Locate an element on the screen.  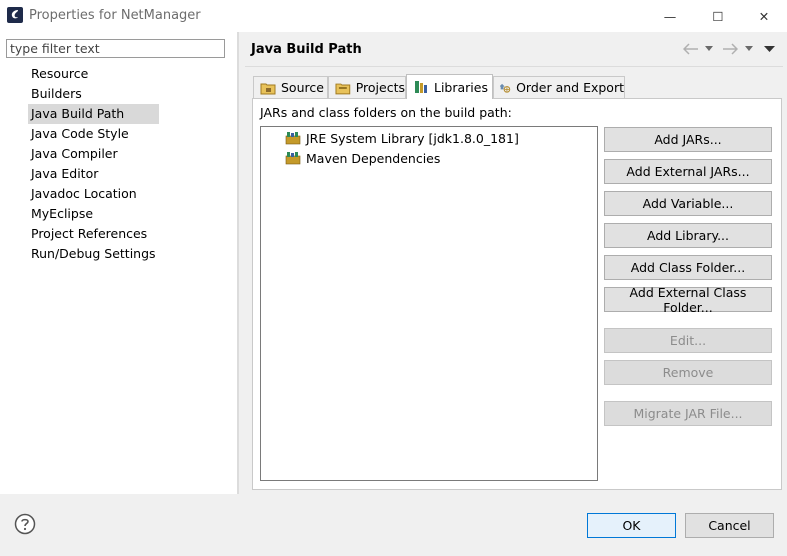
back-button is located at coordinates (691, 49).